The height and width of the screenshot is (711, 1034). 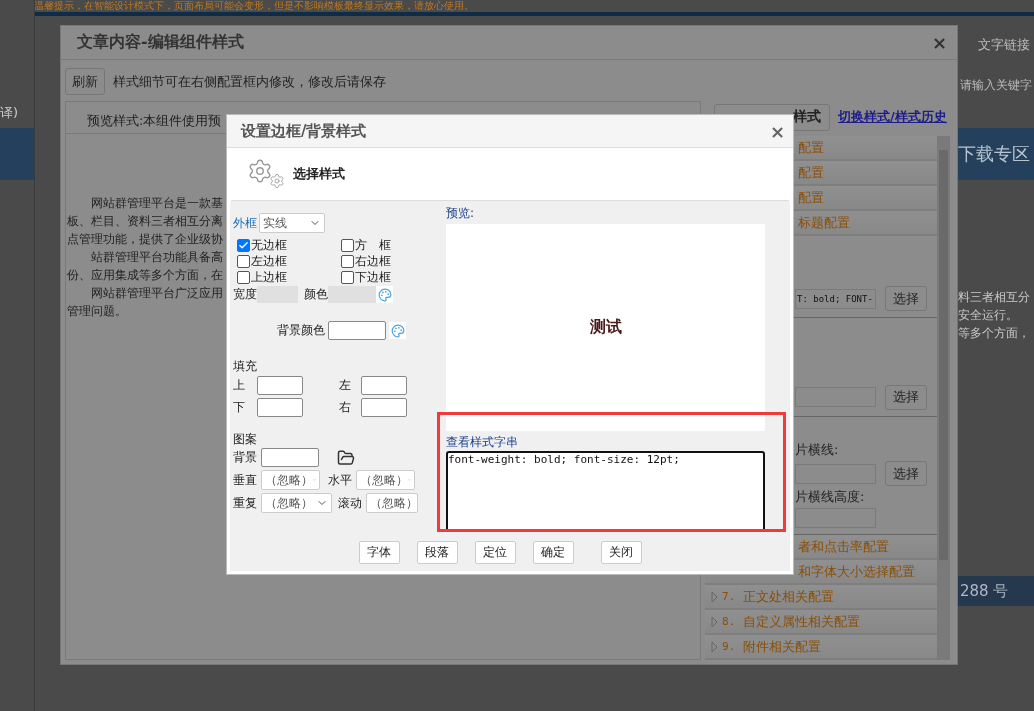 I want to click on field-label: 滚动, so click(x=350, y=503).